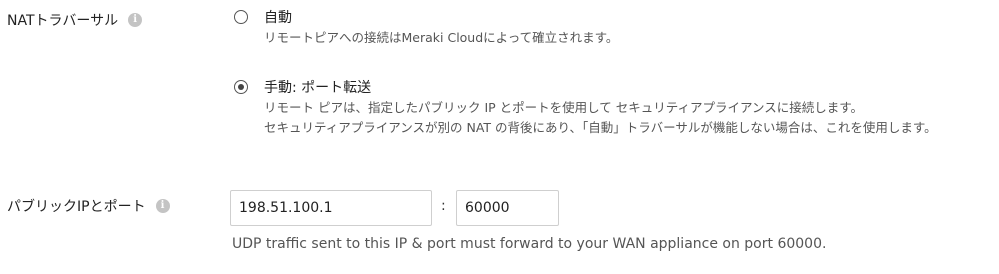  Describe the element at coordinates (318, 88) in the screenshot. I see `radio-manual-title: 手動: ポート転送` at that location.